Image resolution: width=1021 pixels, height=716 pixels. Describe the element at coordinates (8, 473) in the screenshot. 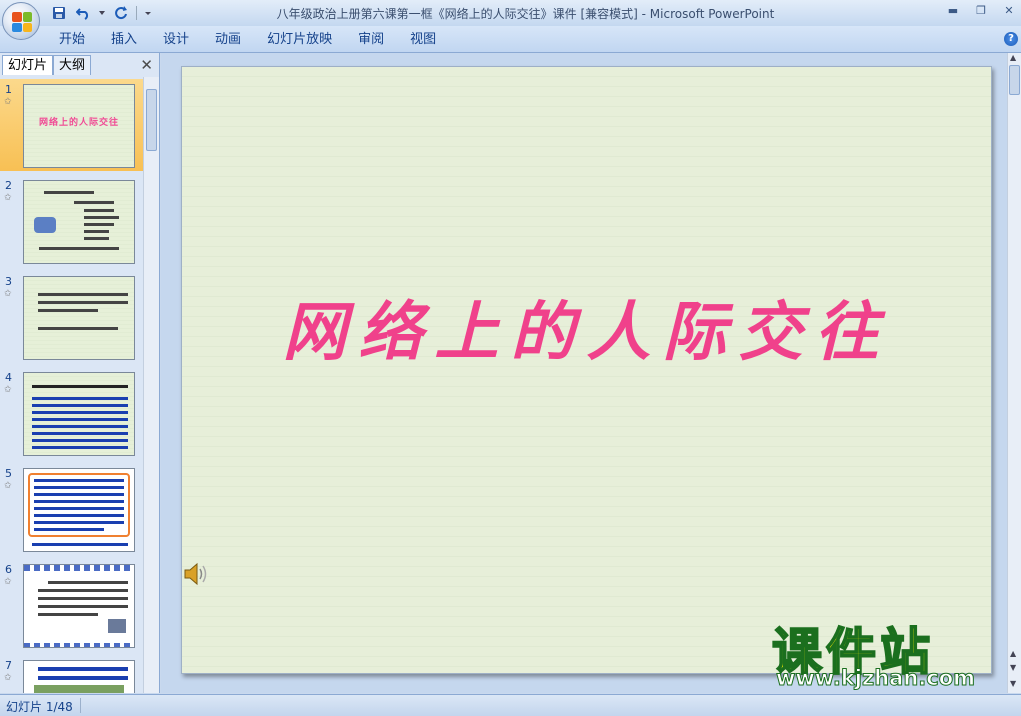

I see `slide-number: 5` at that location.